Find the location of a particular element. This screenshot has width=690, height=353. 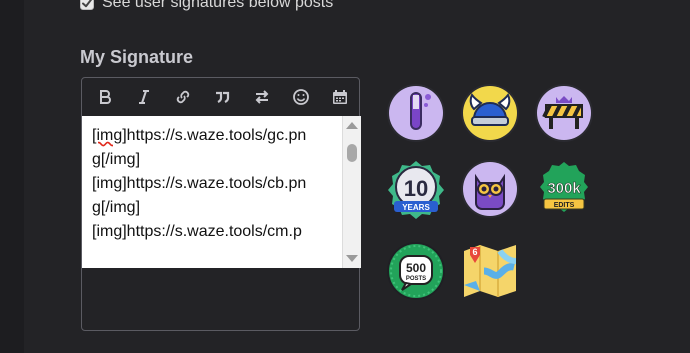

ten-years-badge-icon: 10 YEARS is located at coordinates (416, 189).